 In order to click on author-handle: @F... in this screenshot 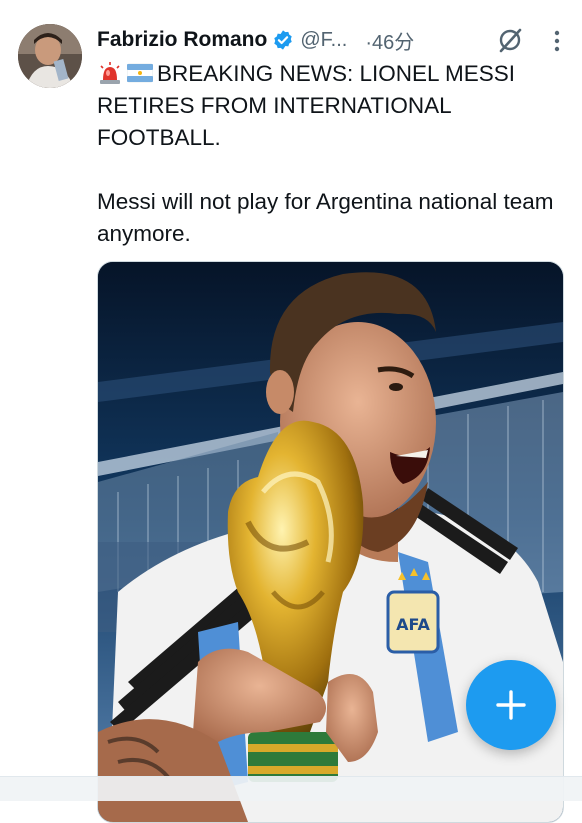, I will do `click(323, 40)`.